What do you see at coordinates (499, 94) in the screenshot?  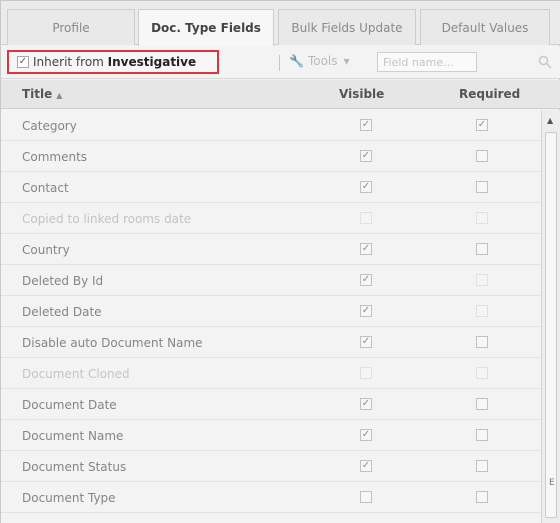 I see `column-header-required: Required` at bounding box center [499, 94].